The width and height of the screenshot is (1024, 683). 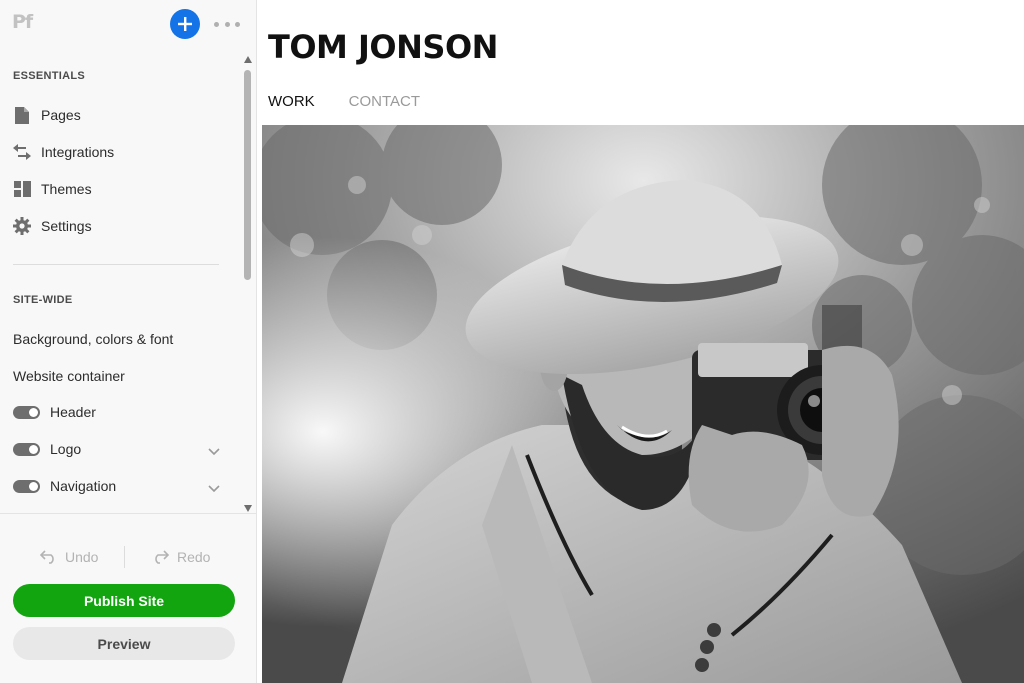 I want to click on site-title: TOM JONSON, so click(x=383, y=47).